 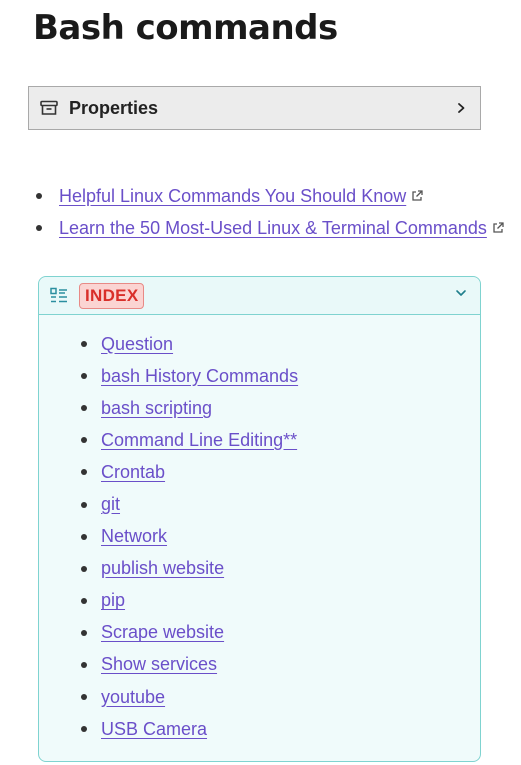 What do you see at coordinates (280, 633) in the screenshot?
I see `index-list-item: Scrape website` at bounding box center [280, 633].